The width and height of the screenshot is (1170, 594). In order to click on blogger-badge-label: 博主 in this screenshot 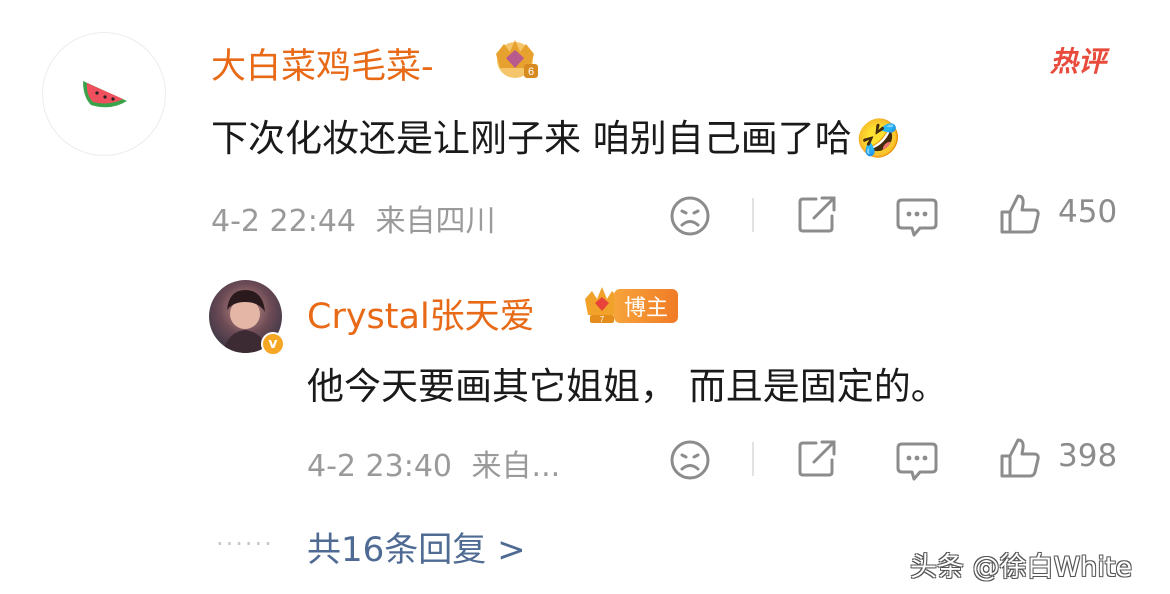, I will do `click(646, 306)`.